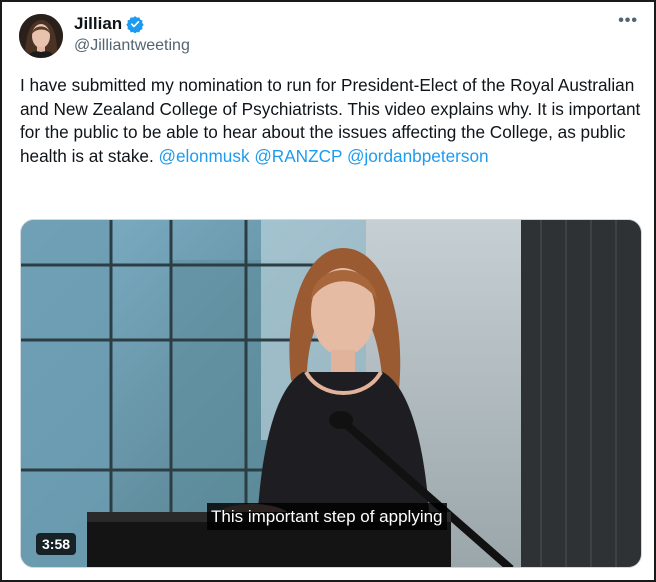 This screenshot has height=582, width=656. I want to click on more-options-icon: •••, so click(628, 21).